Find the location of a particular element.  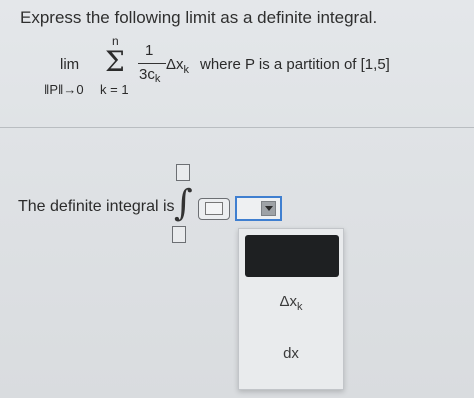

delta-x-main: Δx is located at coordinates (175, 64).